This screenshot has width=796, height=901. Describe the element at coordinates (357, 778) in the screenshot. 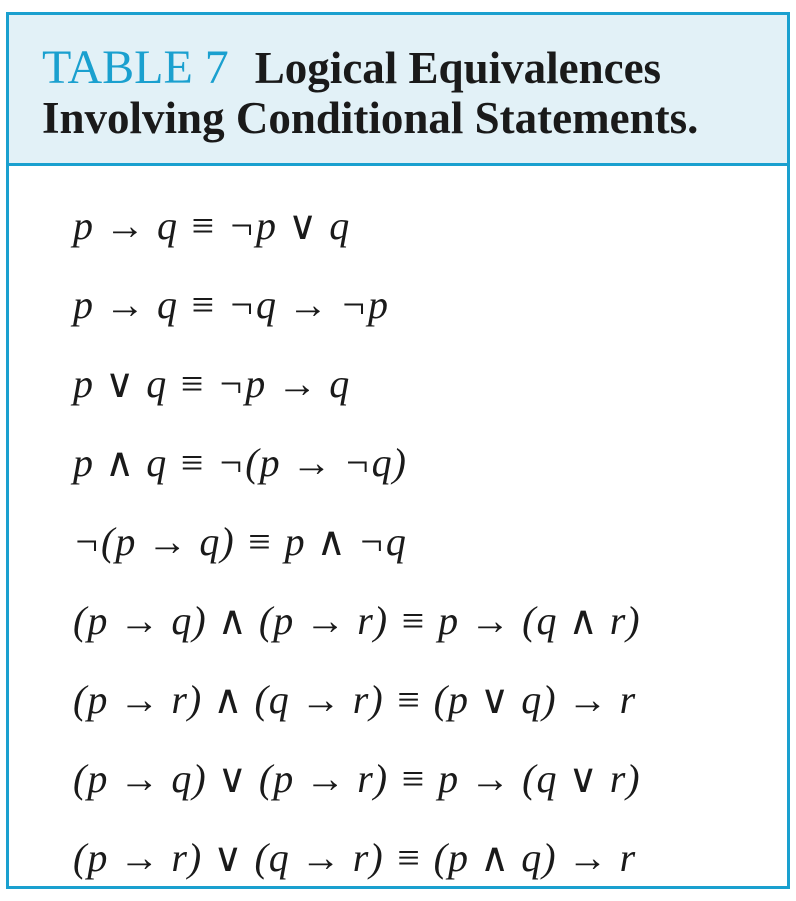

I see `formula-row-8: (p → q) ∨ (p → r) ≡ p → (q ∨ r)` at that location.